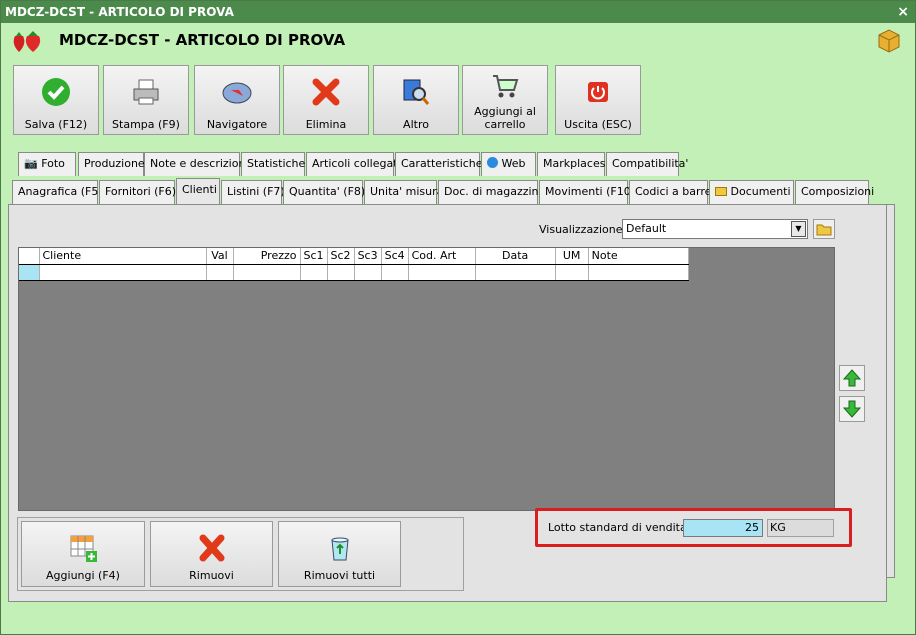 The image size is (916, 635). I want to click on exit-button: Uscita (ESC), so click(598, 100).